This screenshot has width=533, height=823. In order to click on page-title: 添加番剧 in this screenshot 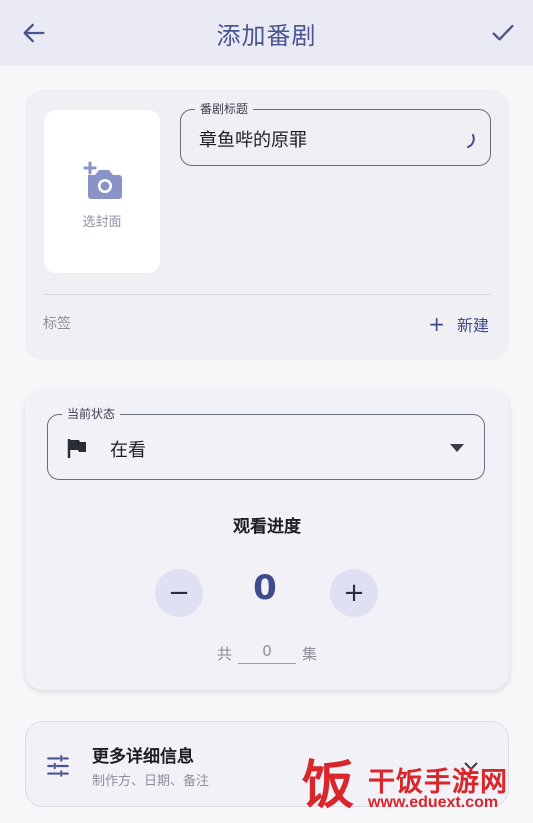, I will do `click(266, 35)`.